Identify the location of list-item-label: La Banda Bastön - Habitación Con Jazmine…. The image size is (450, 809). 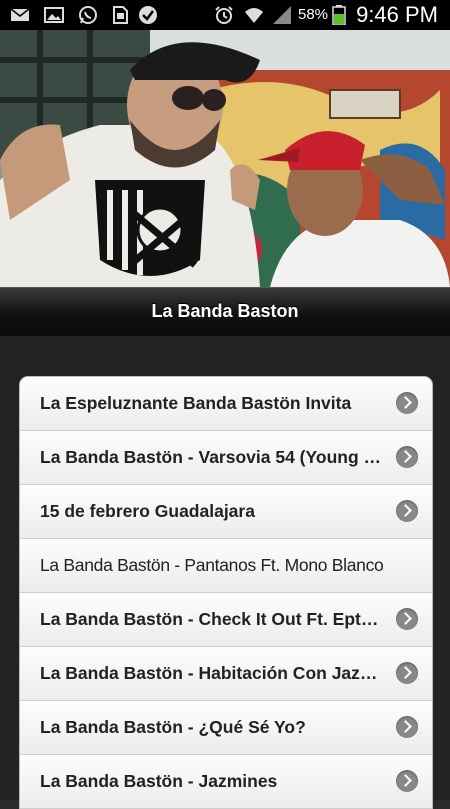
(211, 673).